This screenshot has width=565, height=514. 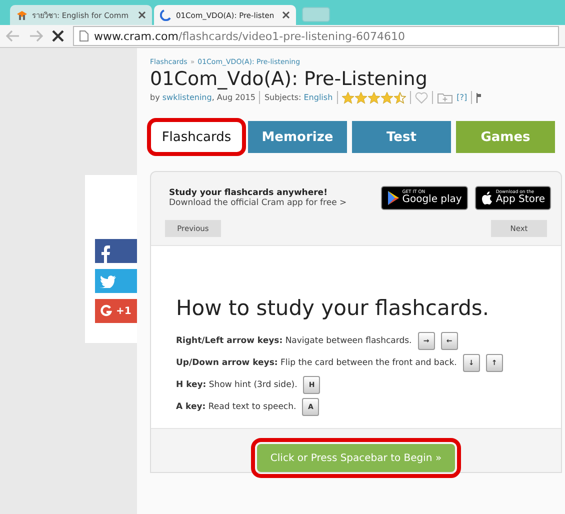 I want to click on spinner-icon, so click(x=166, y=15).